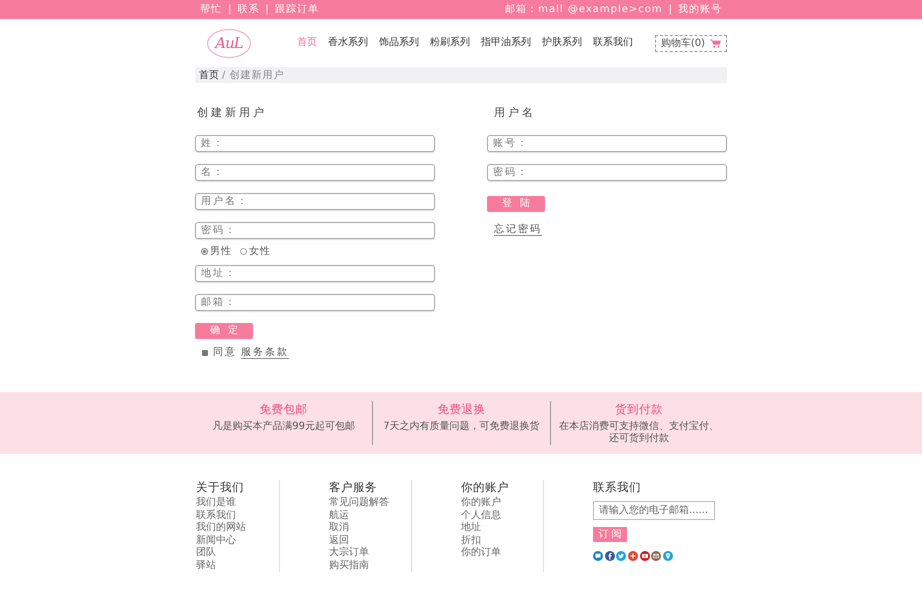 This screenshot has width=922, height=600. I want to click on facebook-icon, so click(609, 556).